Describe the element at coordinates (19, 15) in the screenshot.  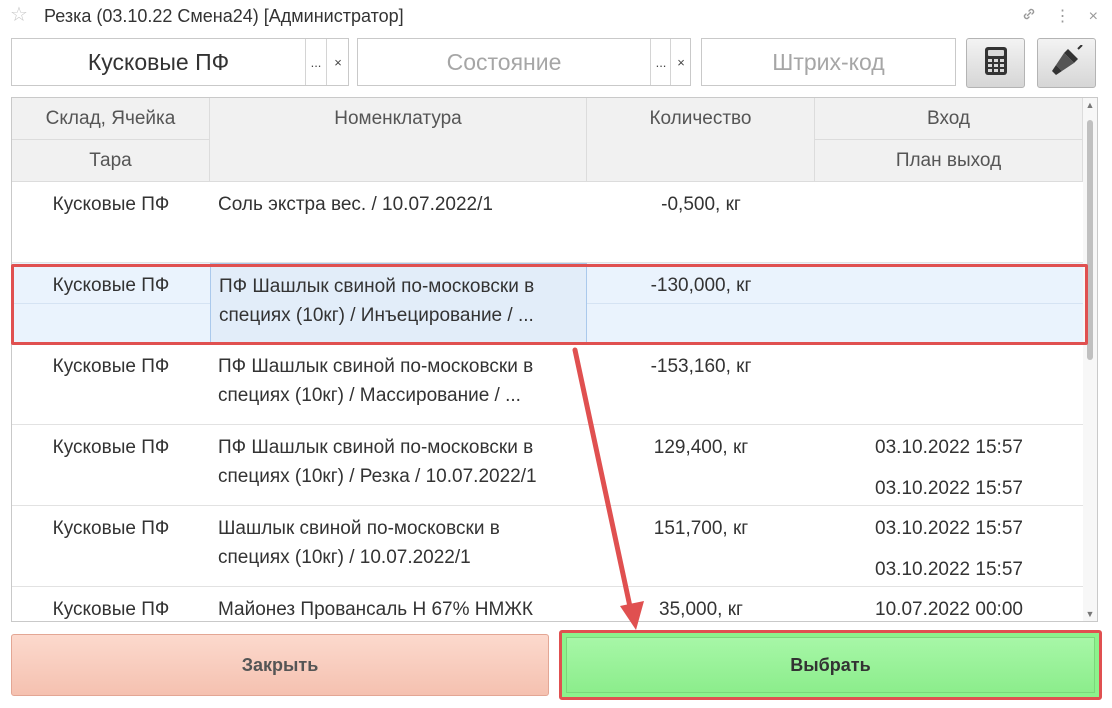
I see `star-icon: ☆` at that location.